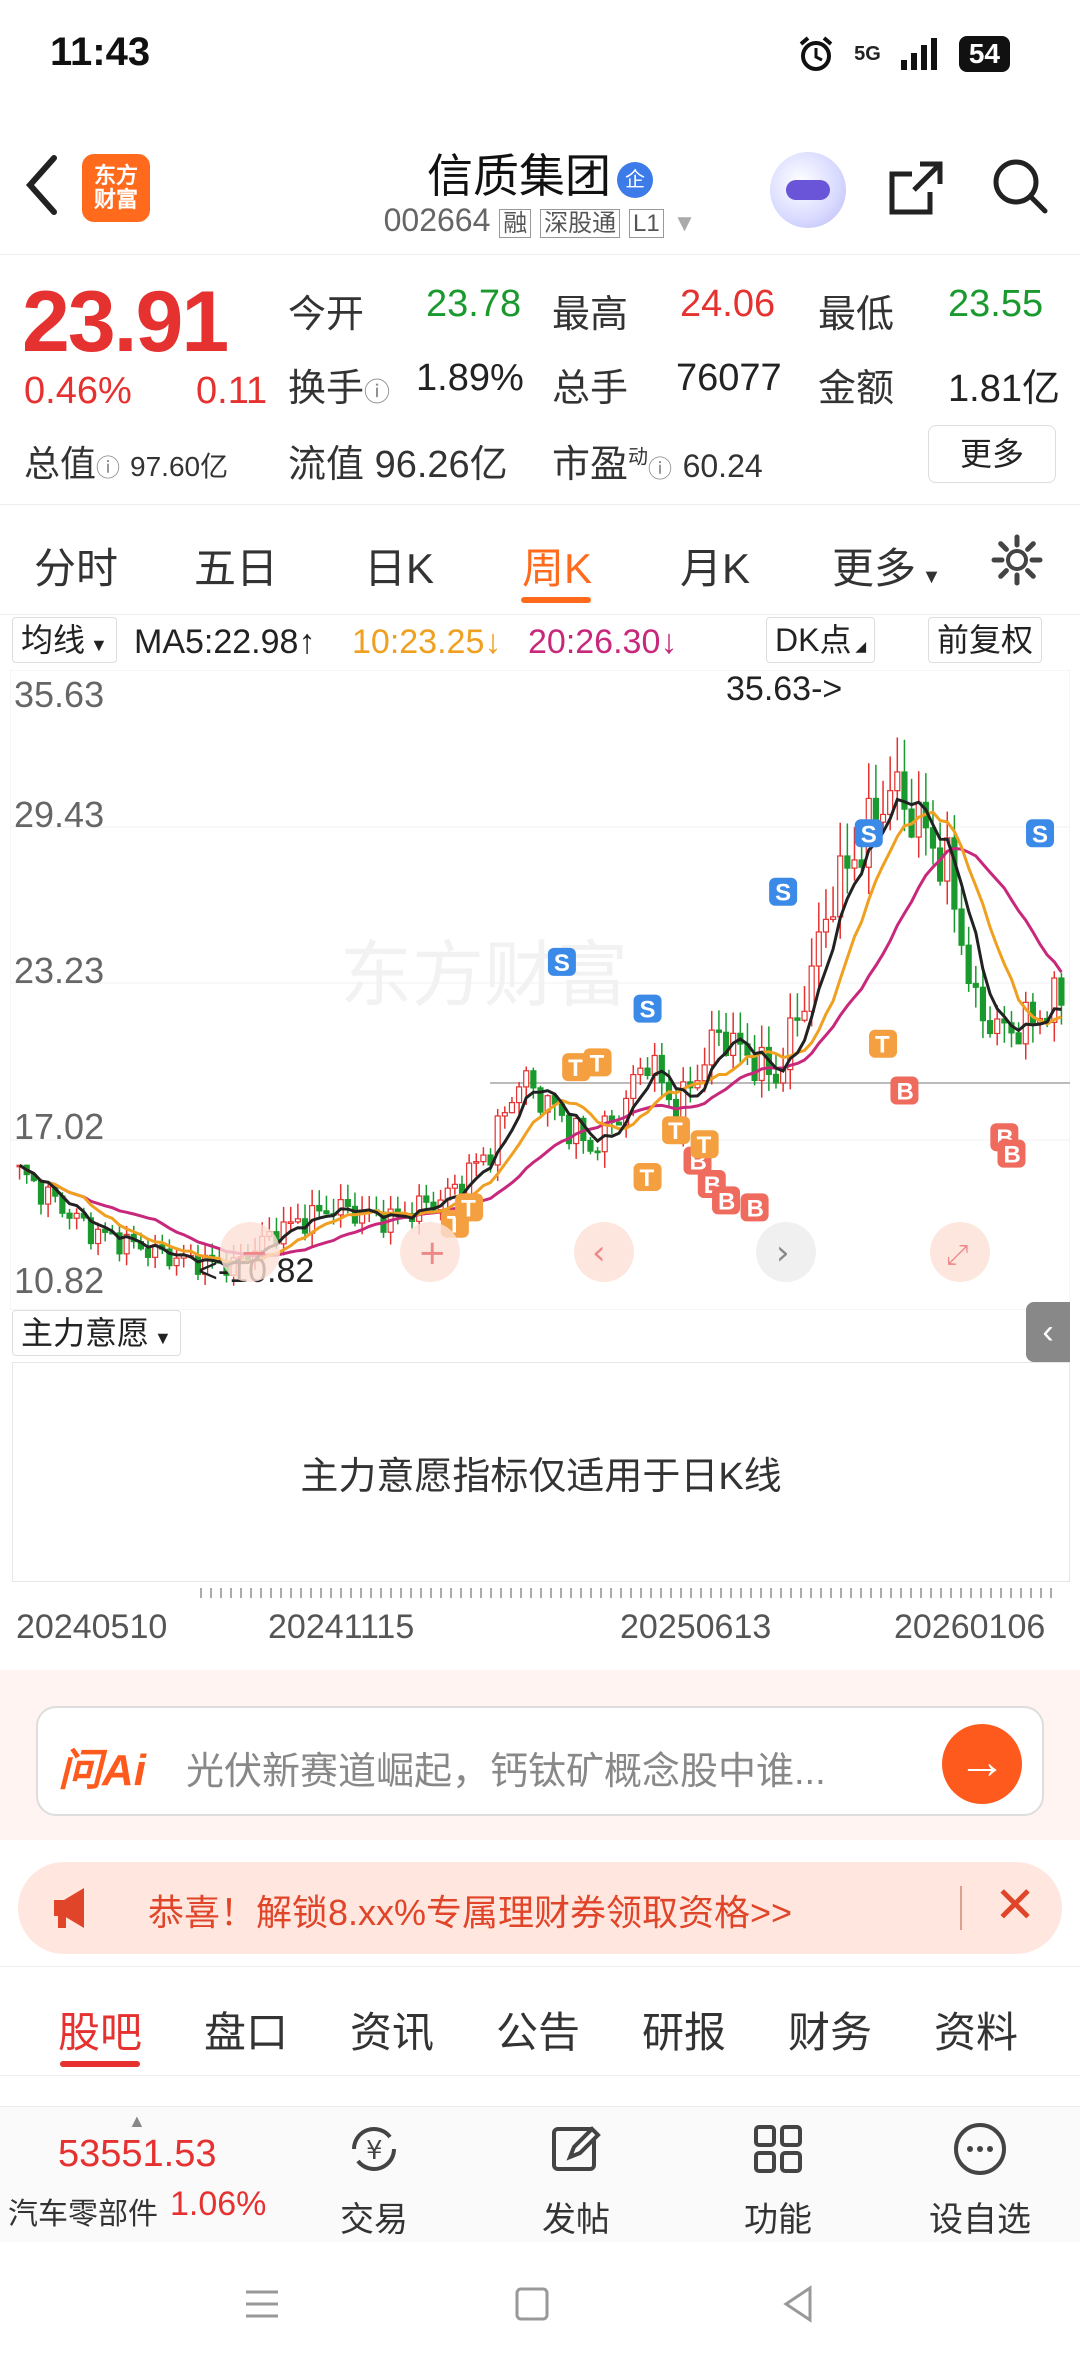 The image size is (1080, 2376). I want to click on stock-code: 002664, so click(437, 220).